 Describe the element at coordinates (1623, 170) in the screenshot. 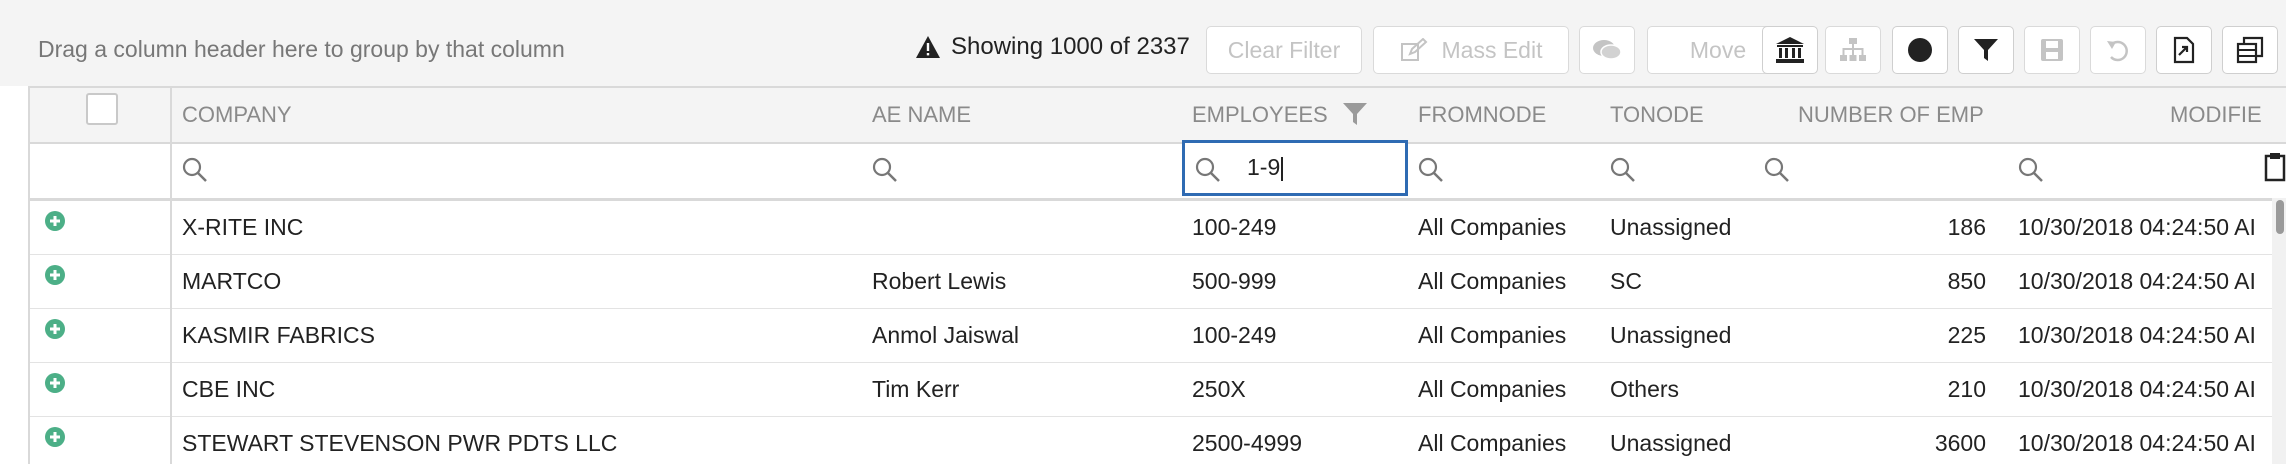

I see `tonode-filter-search-icon` at that location.